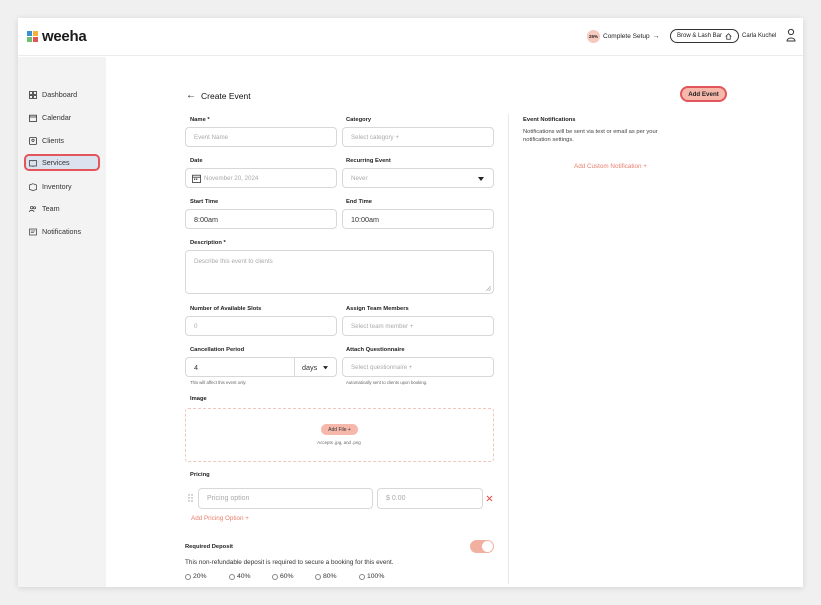  I want to click on recurring-value: Never, so click(359, 178).